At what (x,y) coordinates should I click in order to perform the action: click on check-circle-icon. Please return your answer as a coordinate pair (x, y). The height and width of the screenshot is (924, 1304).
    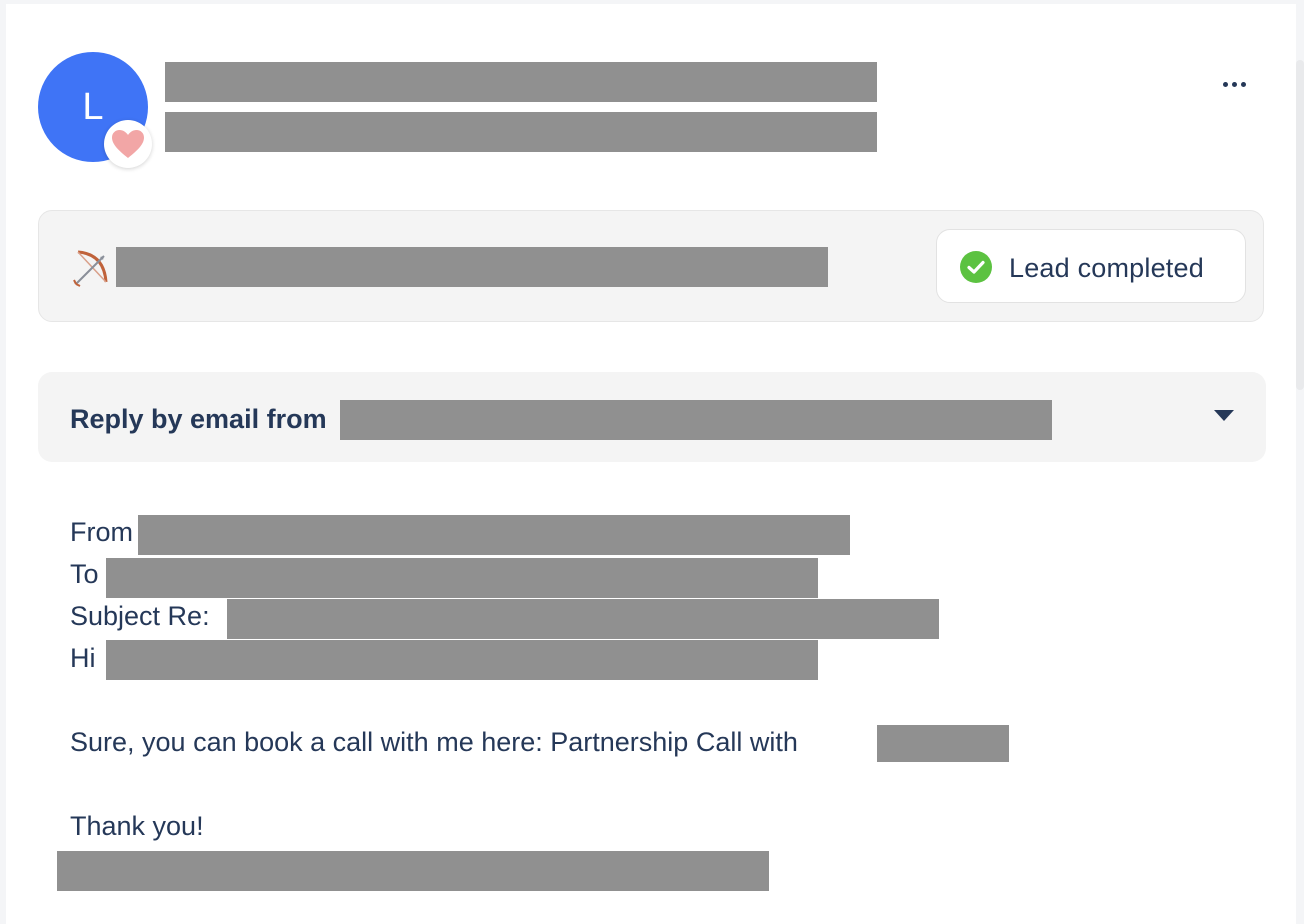
    Looking at the image, I should click on (976, 267).